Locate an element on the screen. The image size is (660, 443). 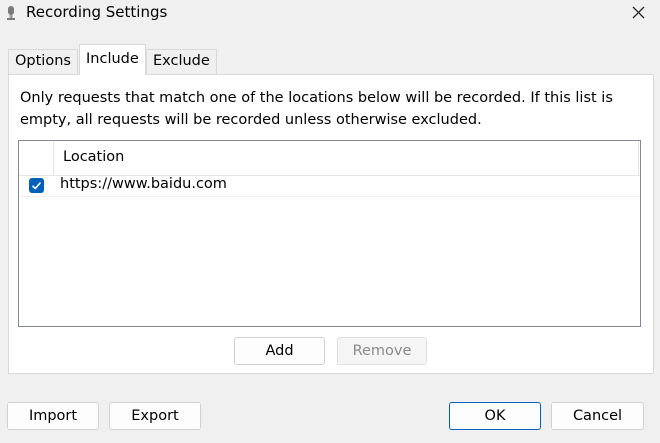
cancel-button: Cancel is located at coordinates (597, 416).